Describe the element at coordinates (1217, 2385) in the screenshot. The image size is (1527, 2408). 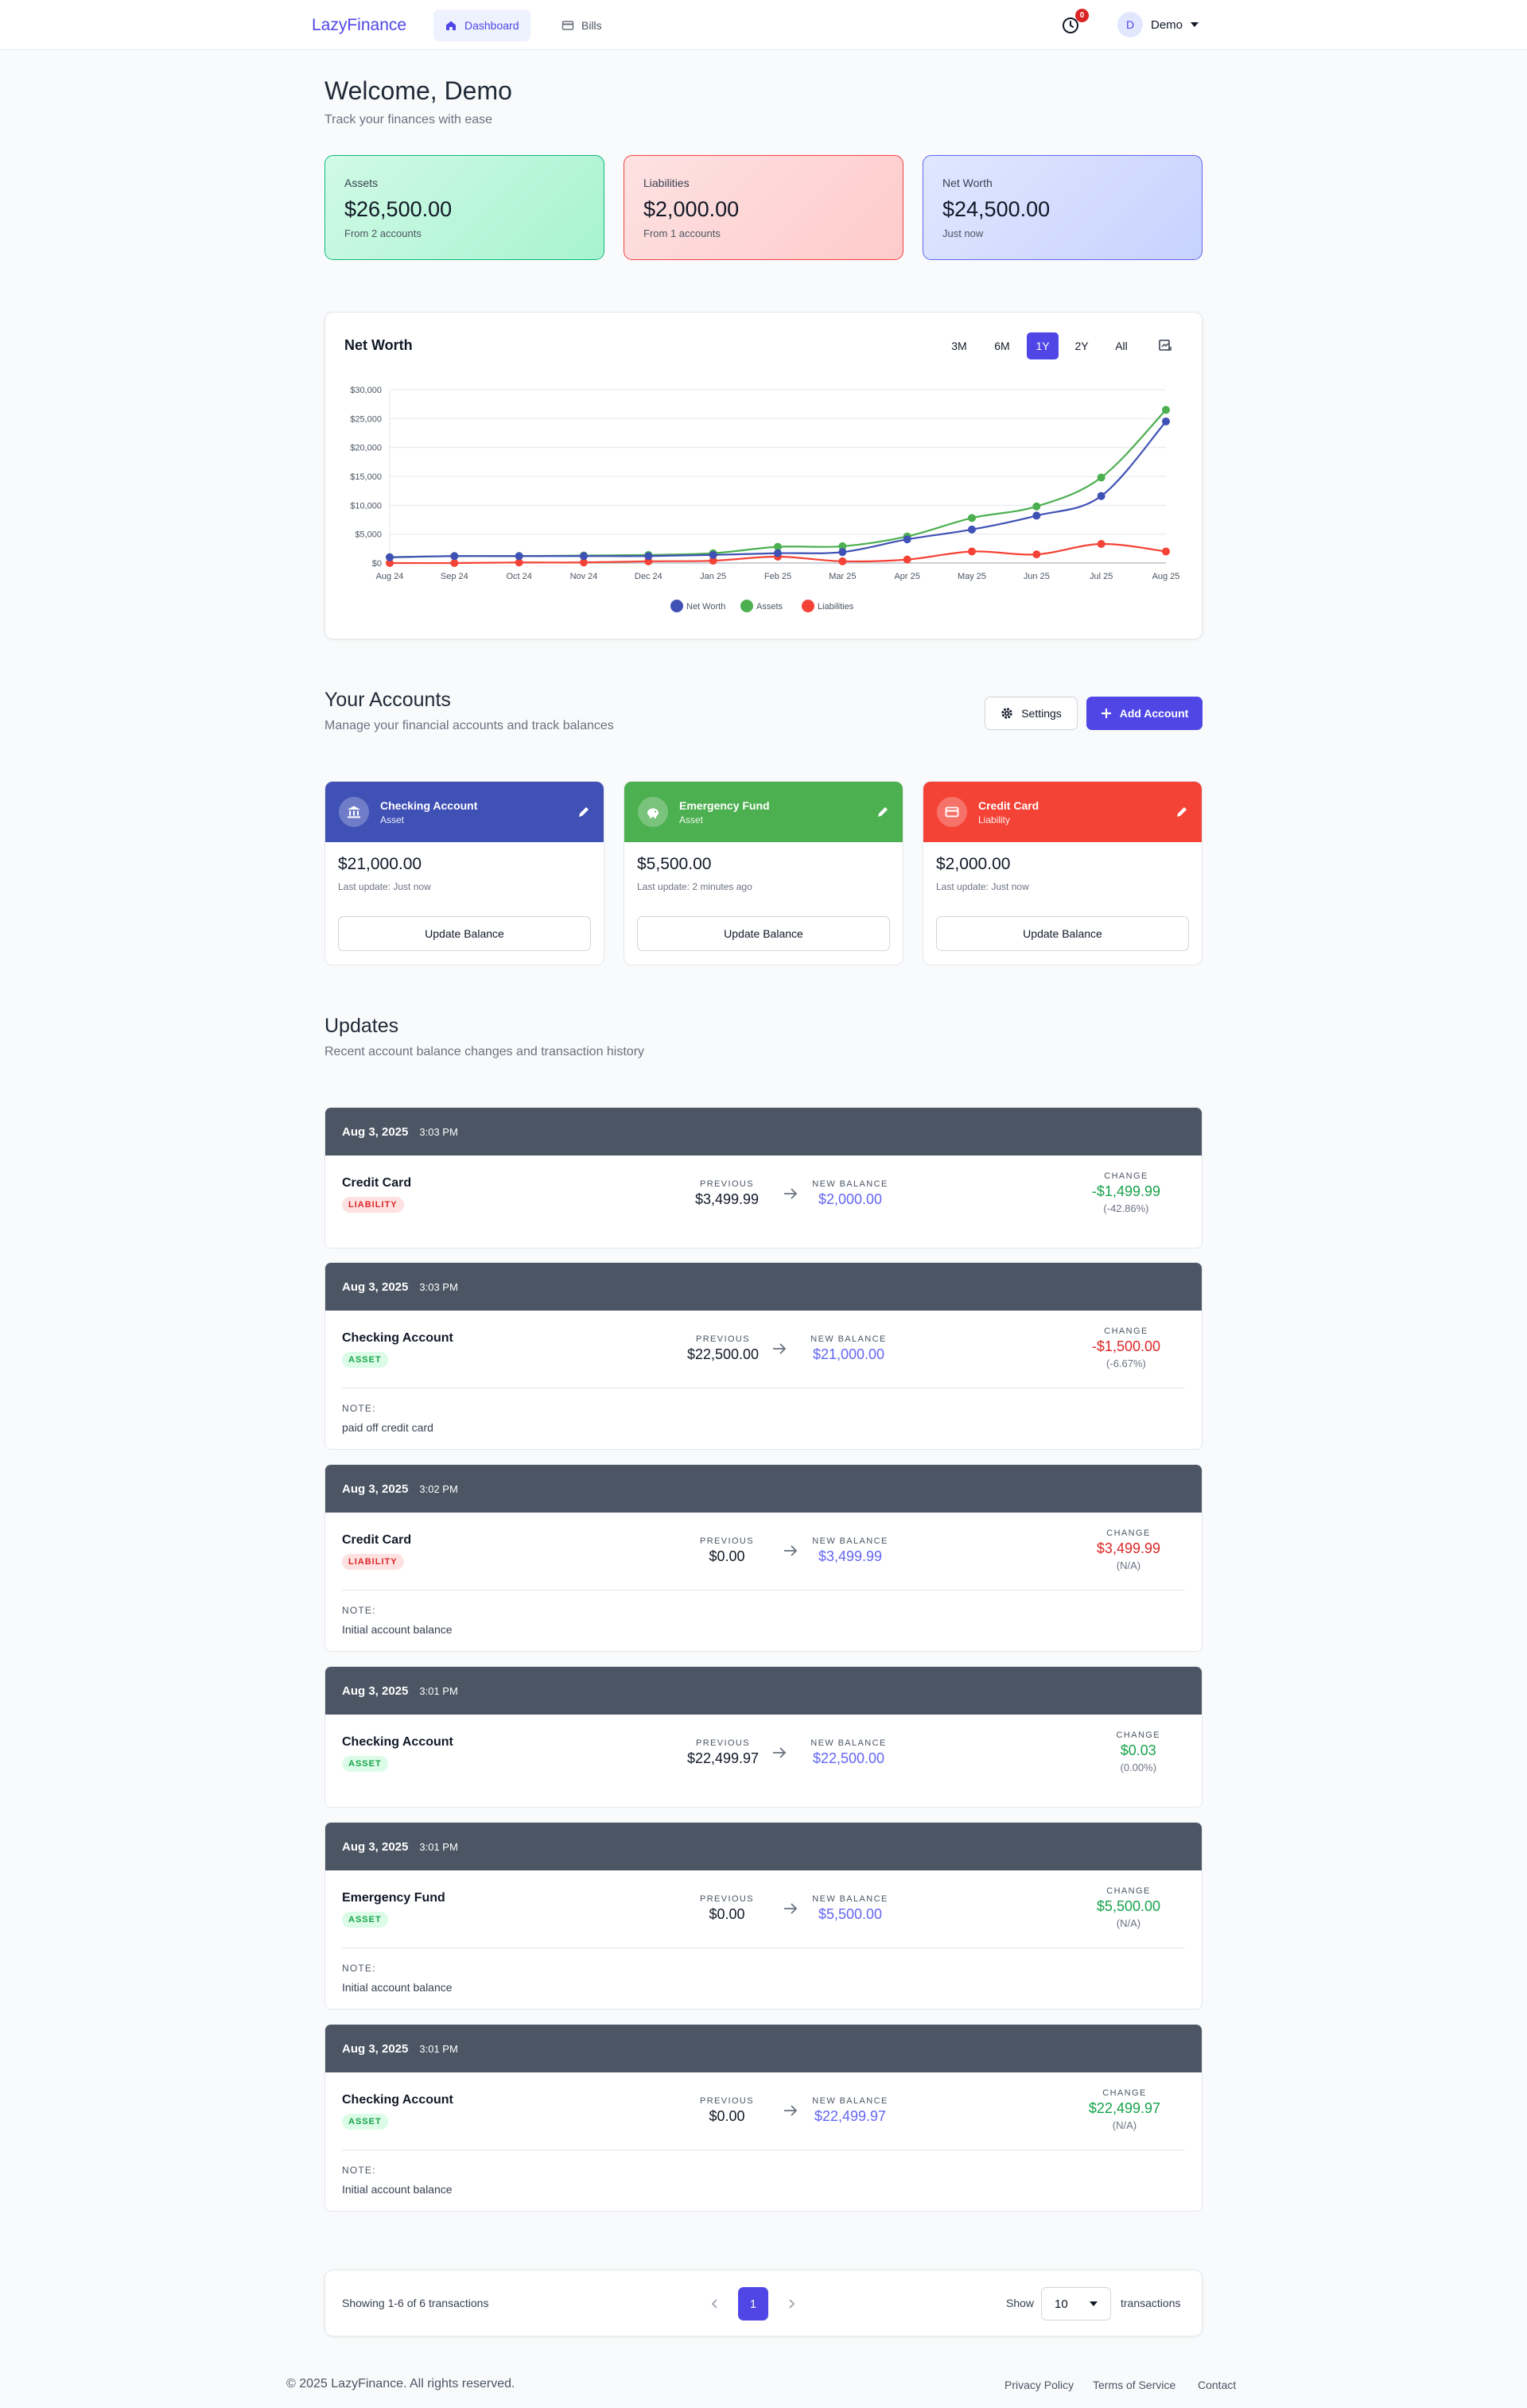
I see `contact-link: Contact` at that location.